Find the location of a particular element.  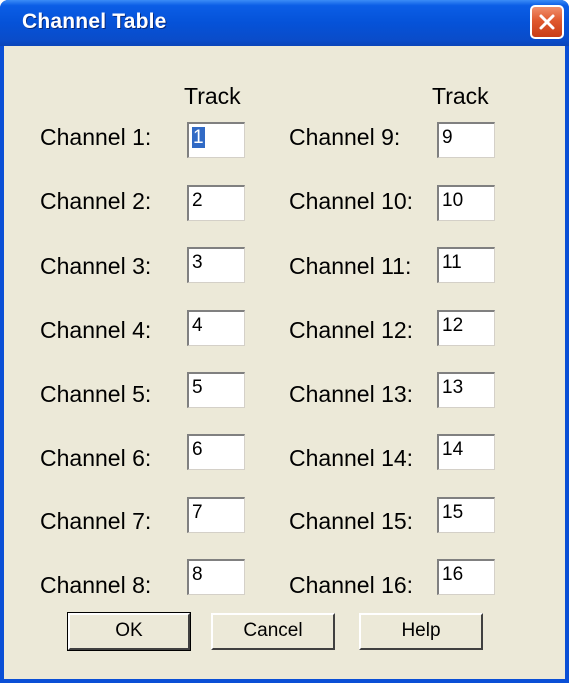

channel-label: Channel 9: is located at coordinates (345, 137).